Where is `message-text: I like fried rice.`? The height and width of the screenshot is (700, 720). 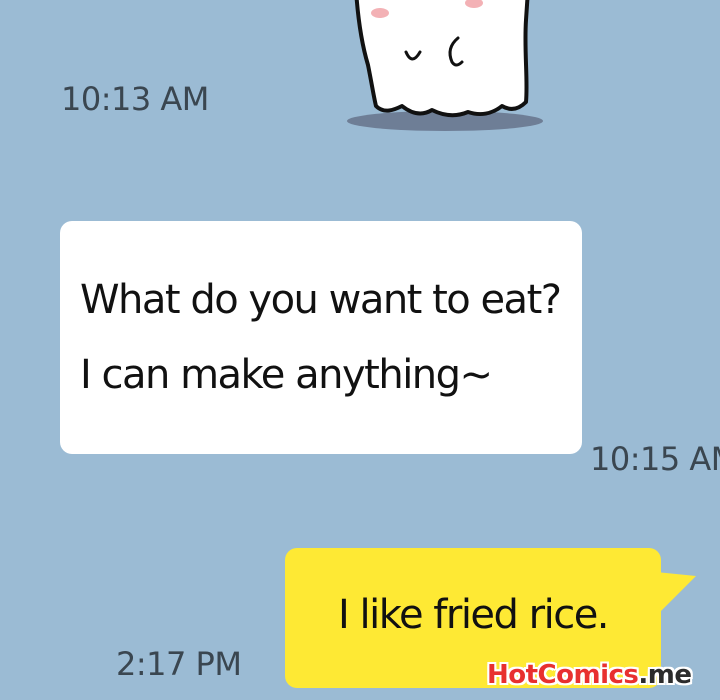 message-text: I like fried rice. is located at coordinates (473, 615).